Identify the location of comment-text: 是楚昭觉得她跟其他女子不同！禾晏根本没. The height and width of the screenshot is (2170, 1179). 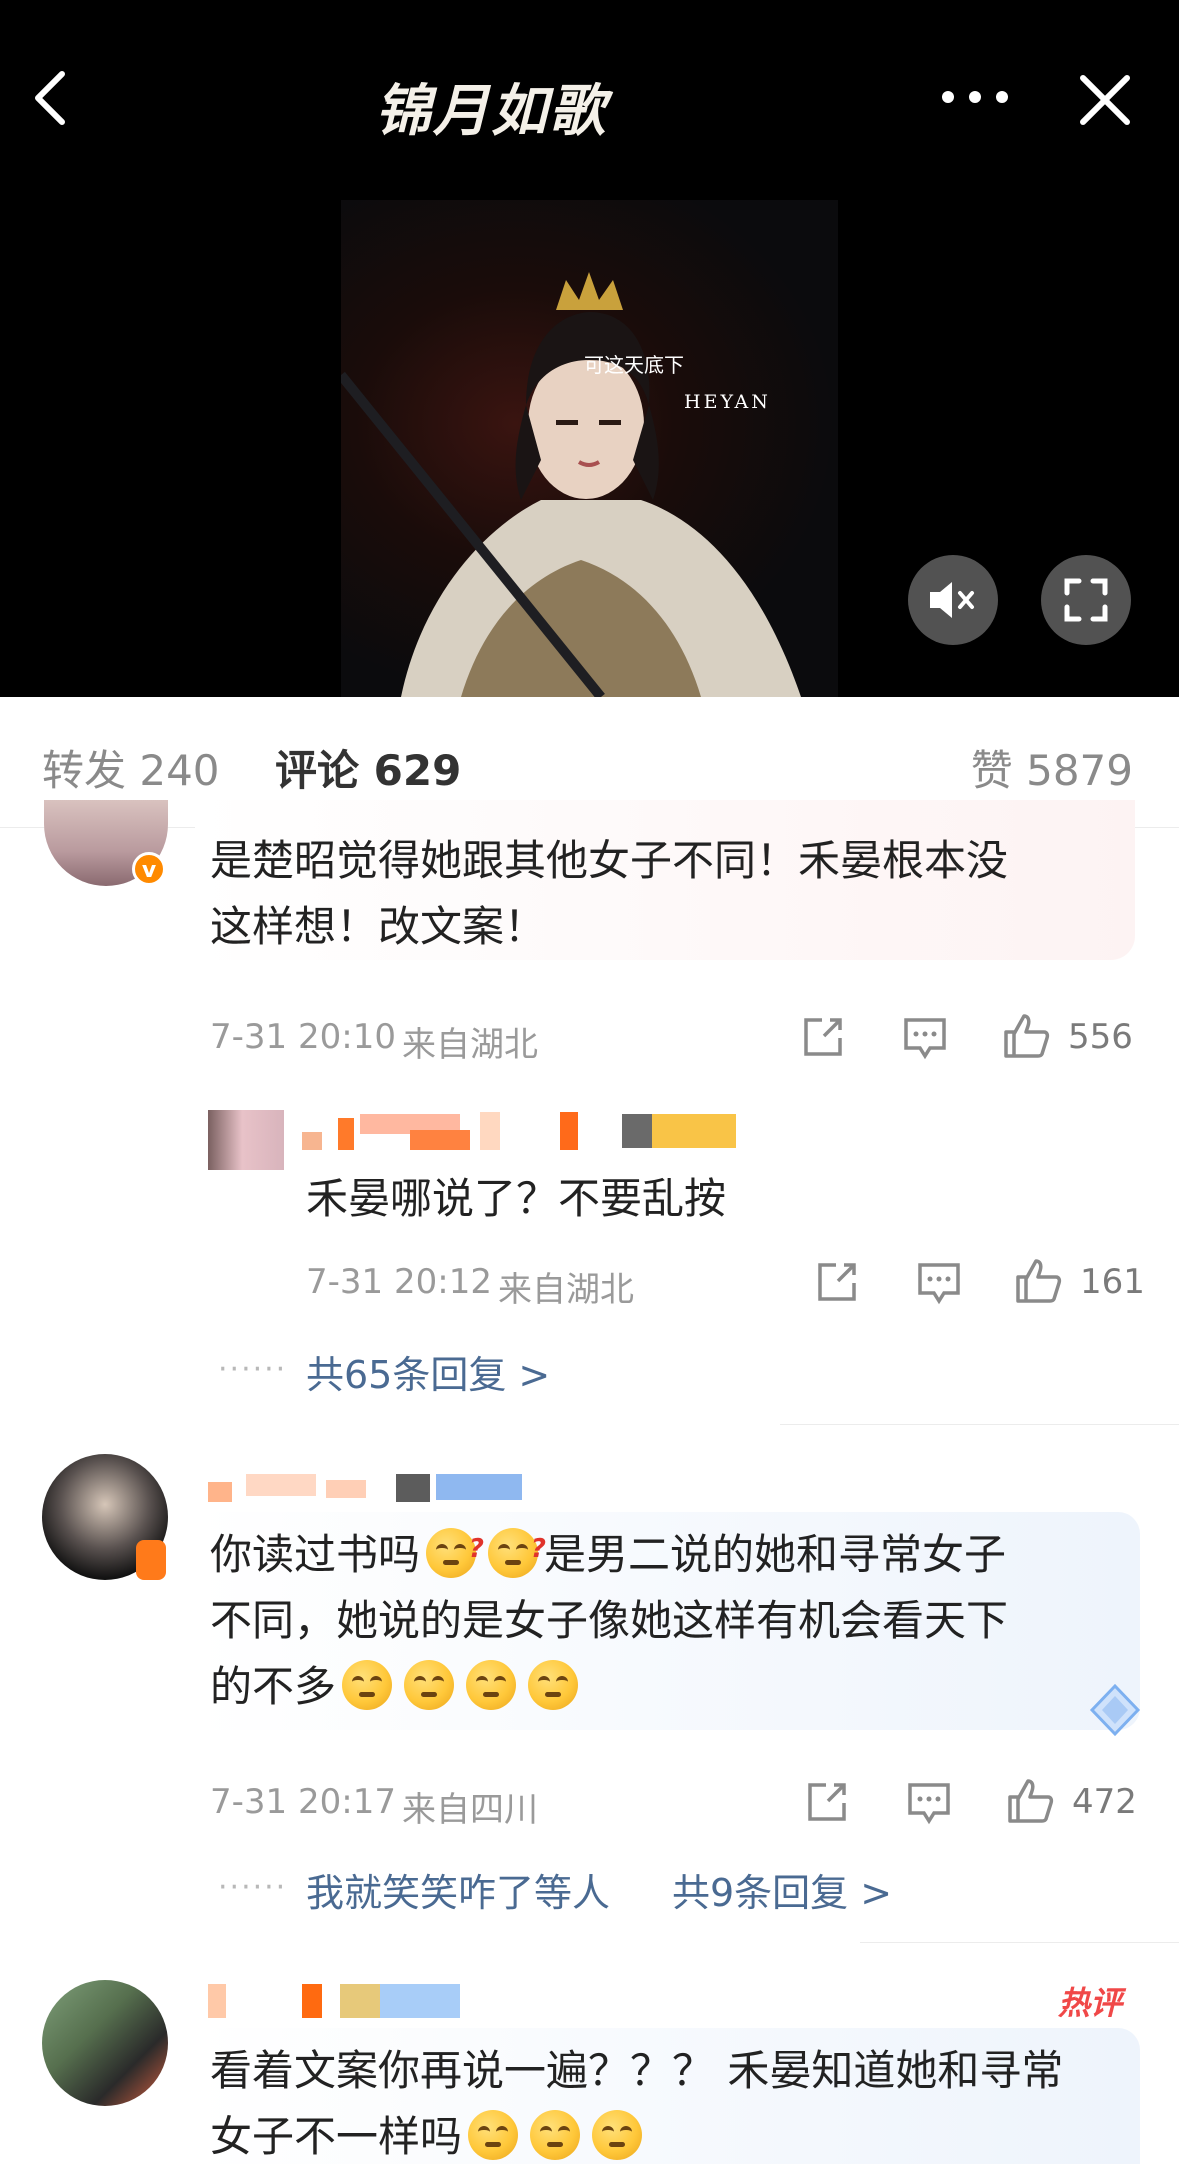
(609, 860).